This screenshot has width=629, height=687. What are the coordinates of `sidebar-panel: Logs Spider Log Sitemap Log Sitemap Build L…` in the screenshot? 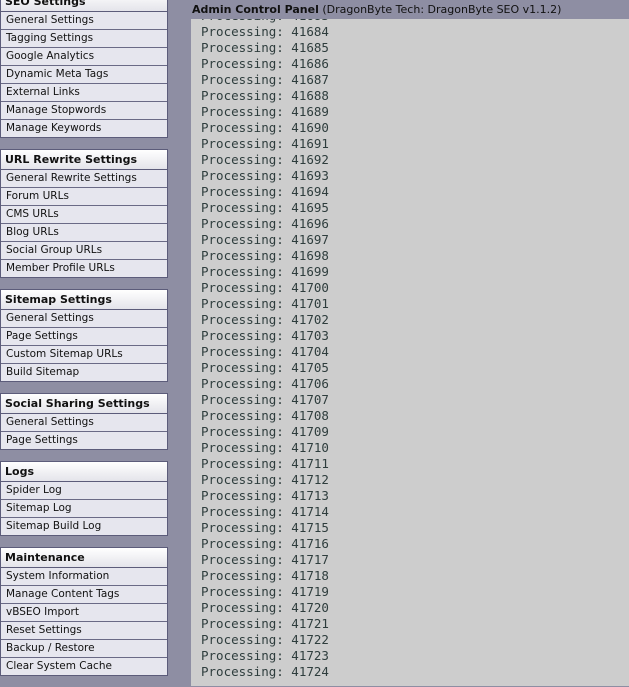 It's located at (84, 498).